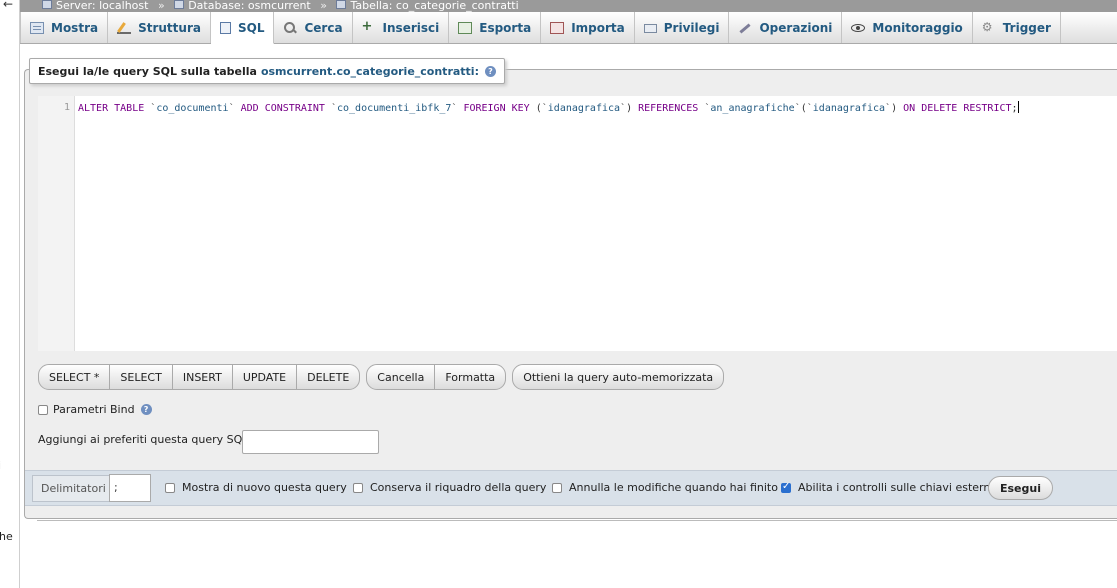 This screenshot has height=588, width=1117. Describe the element at coordinates (47, 4) in the screenshot. I see `server-icon` at that location.